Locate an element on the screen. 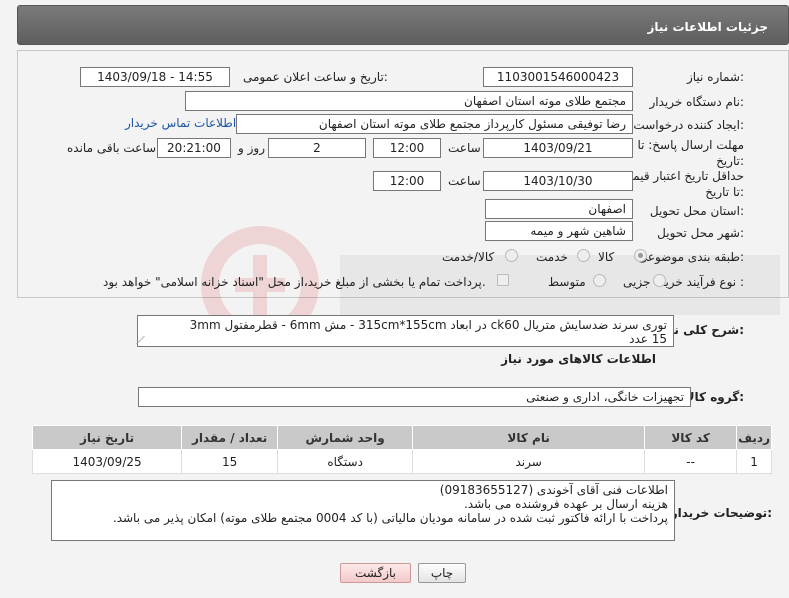 Image resolution: width=789 pixels, height=598 pixels. province-field: اصفهان is located at coordinates (559, 209).